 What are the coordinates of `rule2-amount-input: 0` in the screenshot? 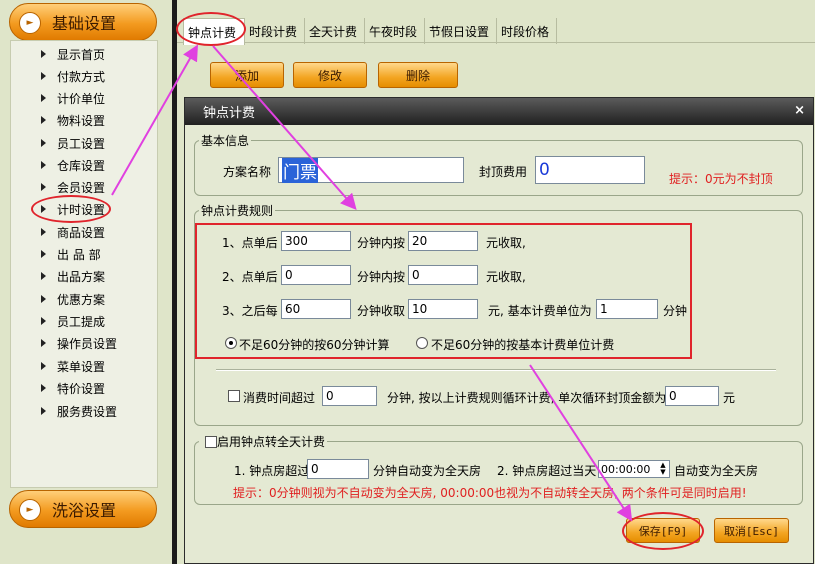 It's located at (443, 275).